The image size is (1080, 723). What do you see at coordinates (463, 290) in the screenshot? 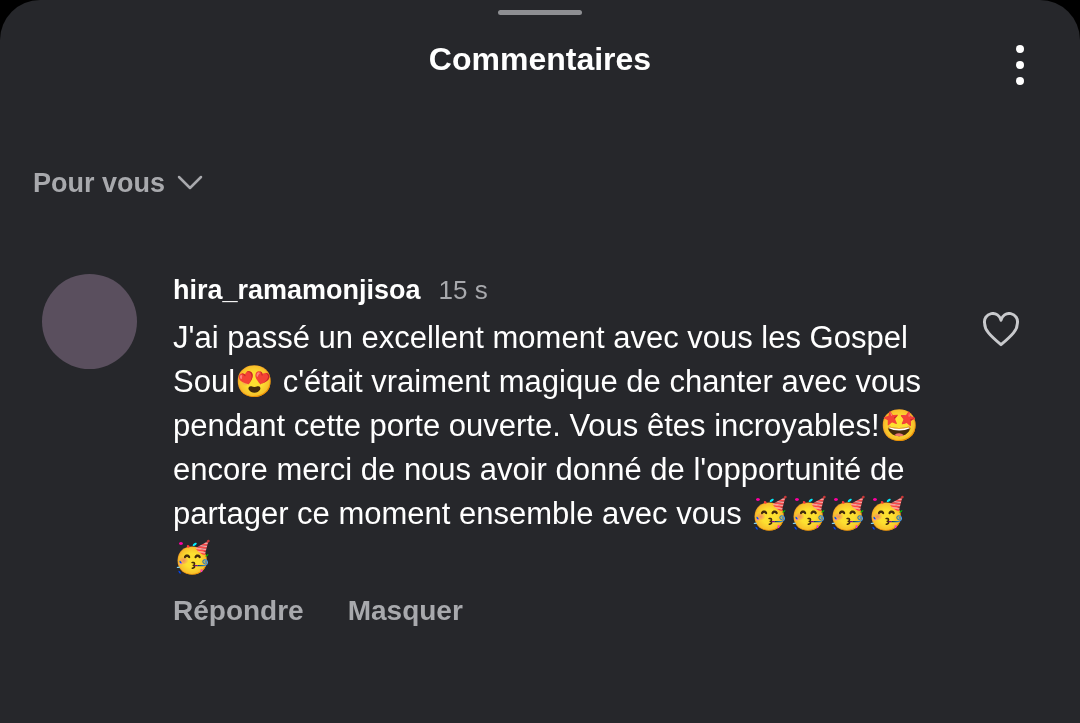
I see `comment-time: 15 s` at bounding box center [463, 290].